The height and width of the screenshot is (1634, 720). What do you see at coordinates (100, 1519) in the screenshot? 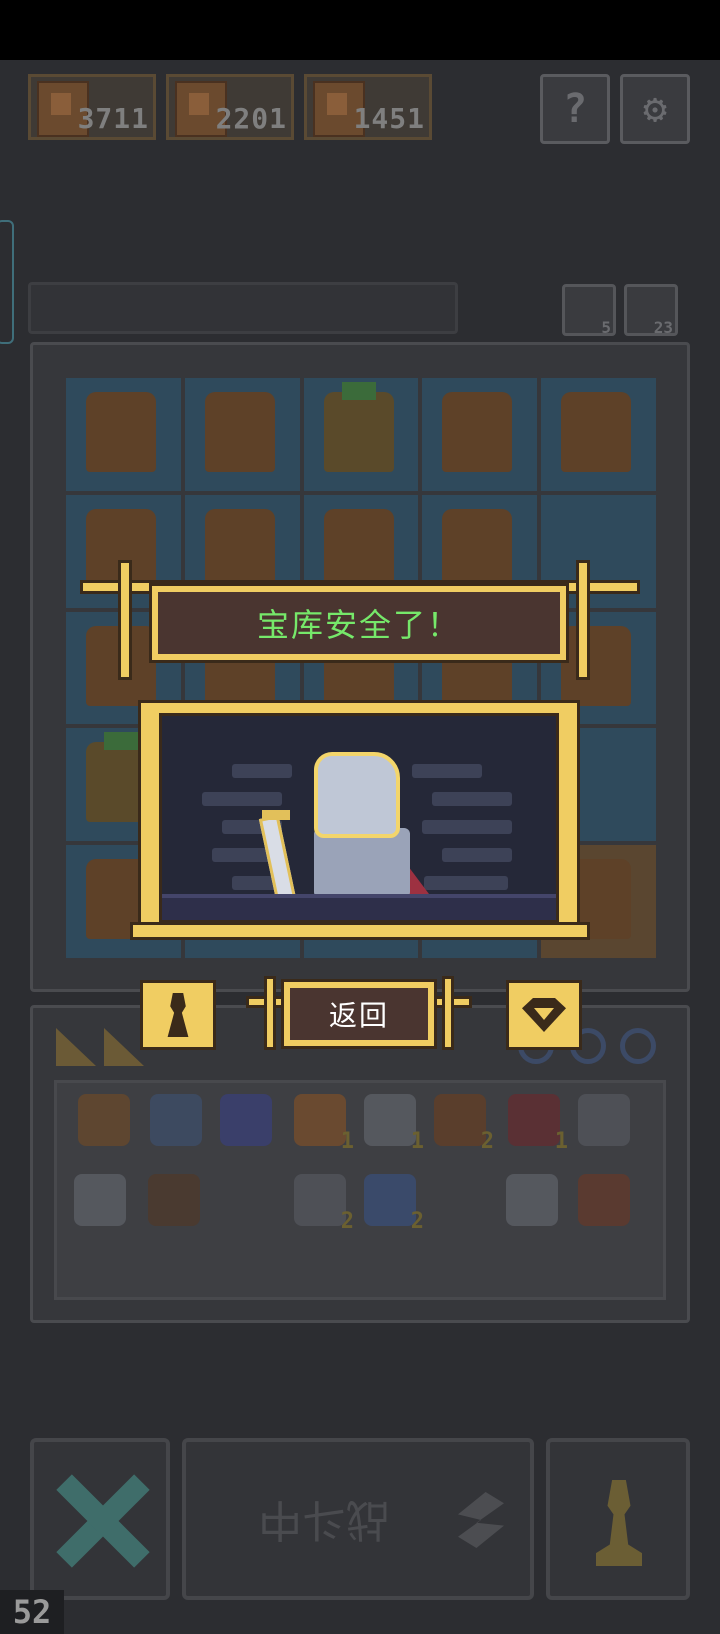
I see `cancel-button` at bounding box center [100, 1519].